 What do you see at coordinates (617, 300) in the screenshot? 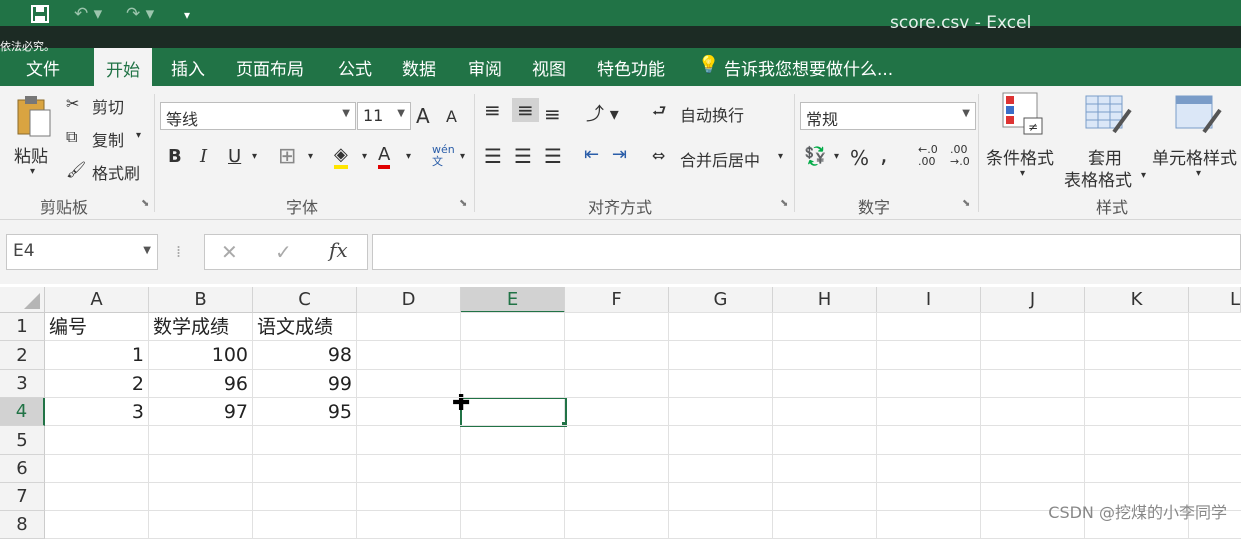
I see `column-header-f: F` at bounding box center [617, 300].